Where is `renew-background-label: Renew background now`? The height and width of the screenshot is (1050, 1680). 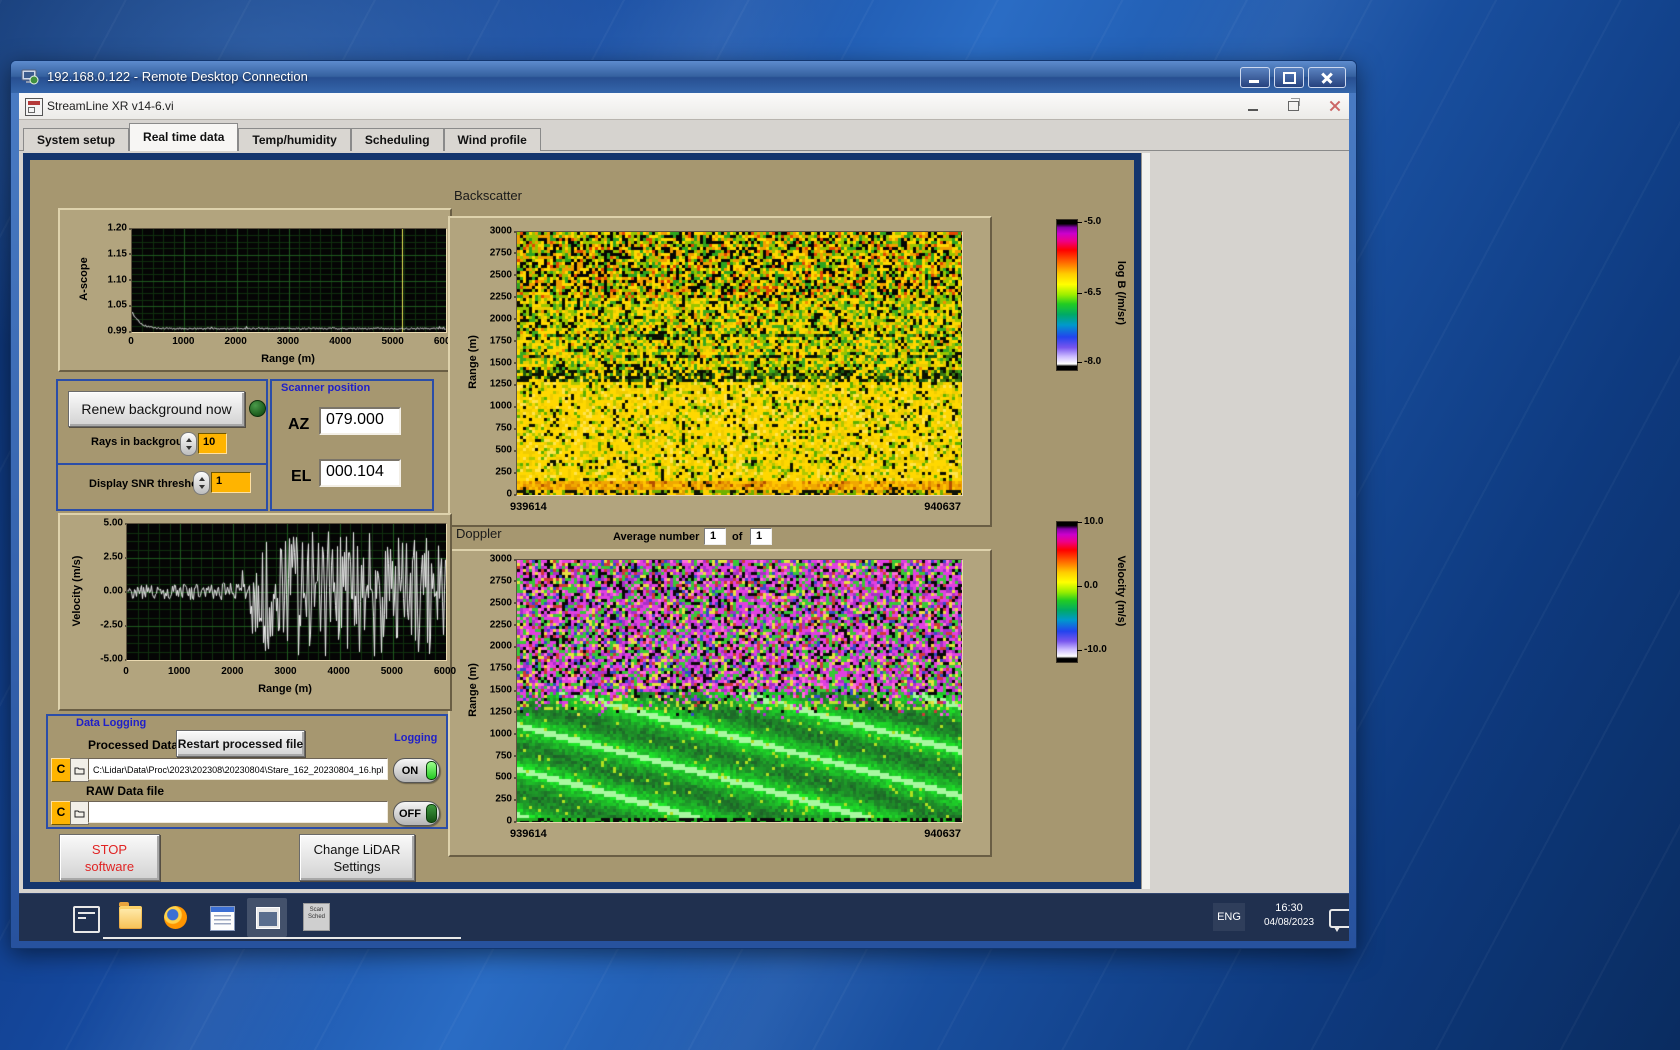 renew-background-label: Renew background now is located at coordinates (156, 409).